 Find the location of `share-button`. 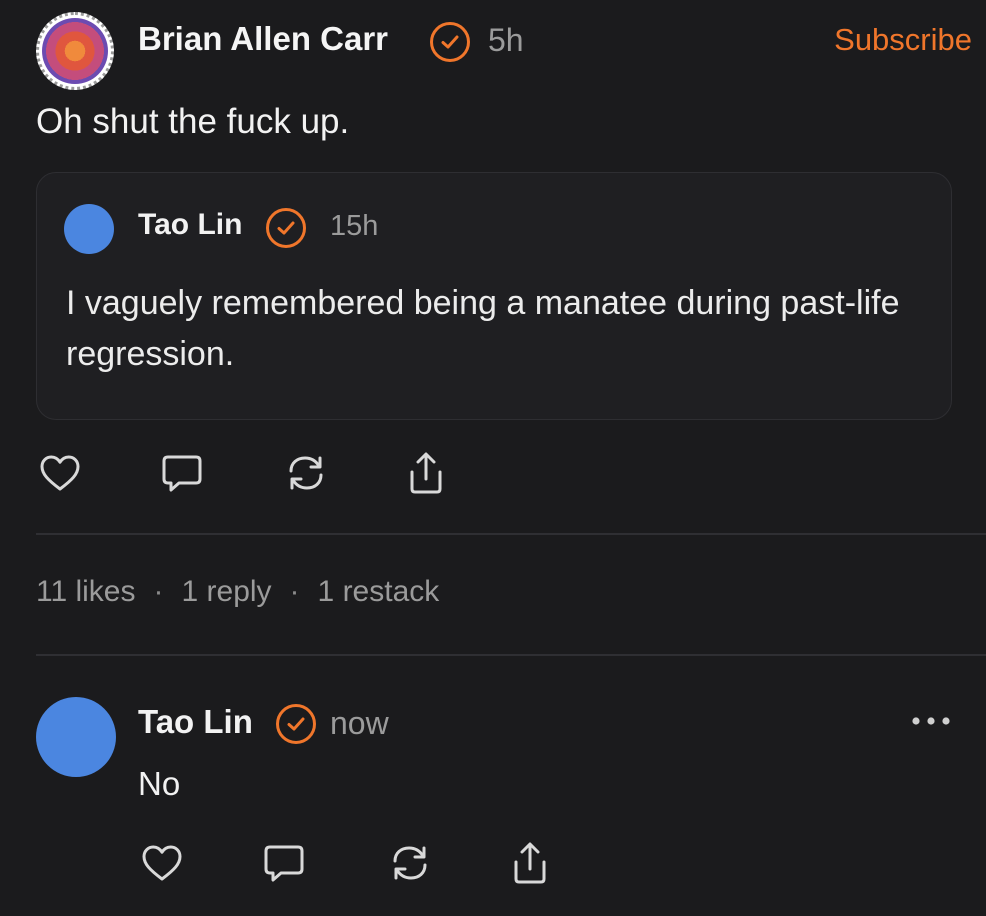

share-button is located at coordinates (426, 473).